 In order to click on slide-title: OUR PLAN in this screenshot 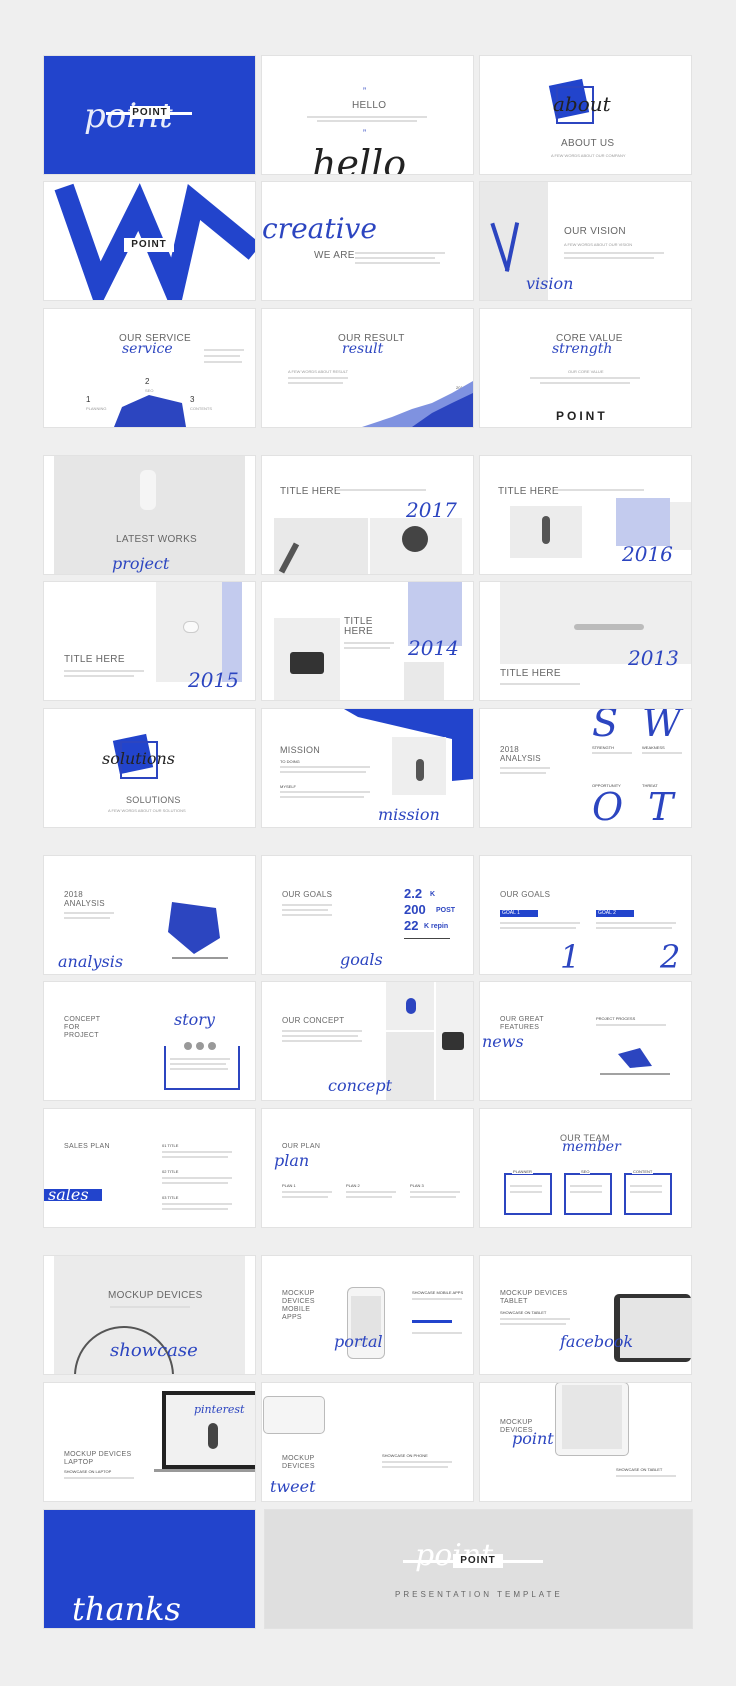, I will do `click(301, 1146)`.